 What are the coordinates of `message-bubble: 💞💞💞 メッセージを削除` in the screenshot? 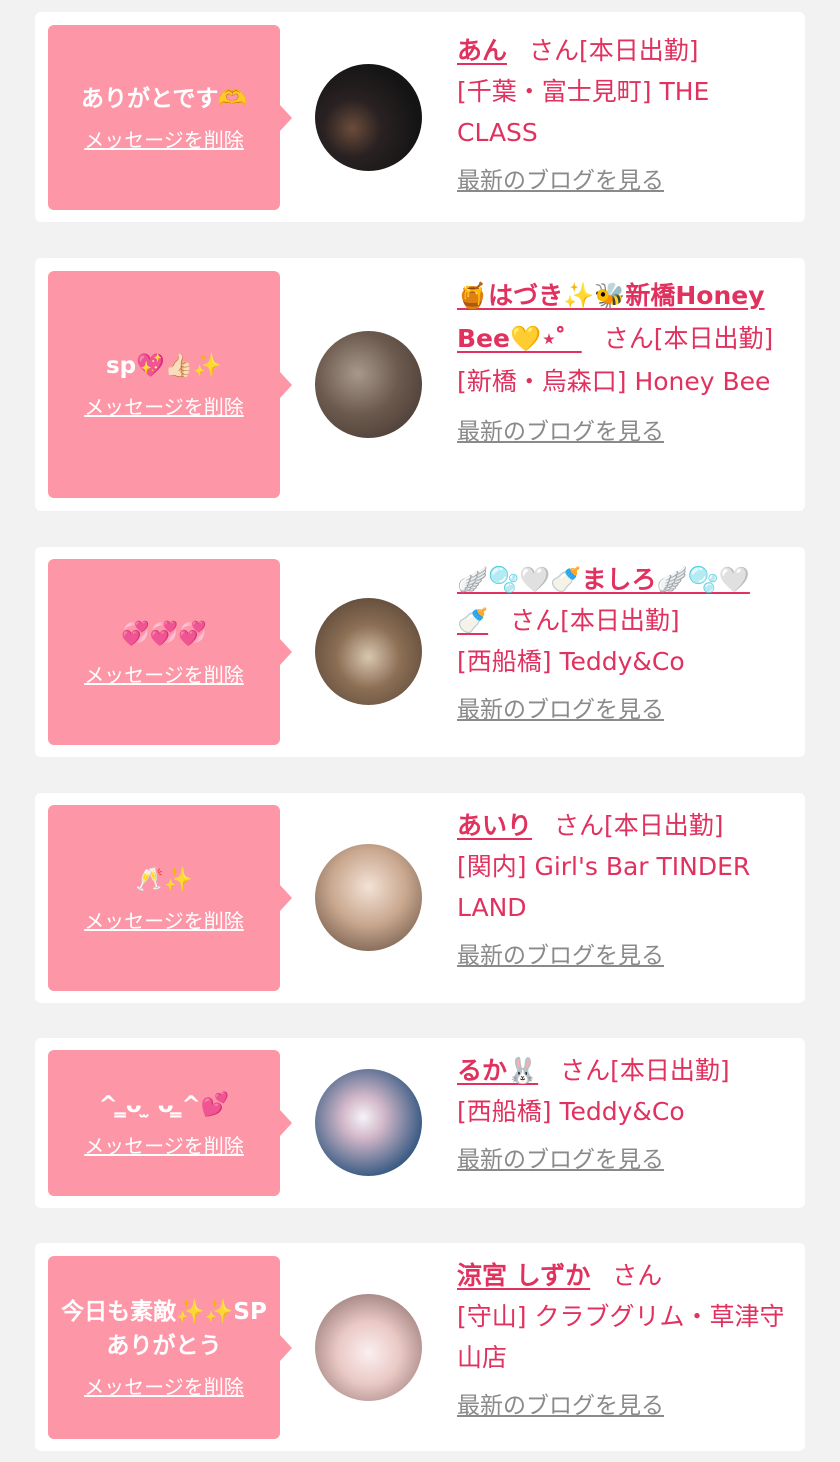 It's located at (170, 652).